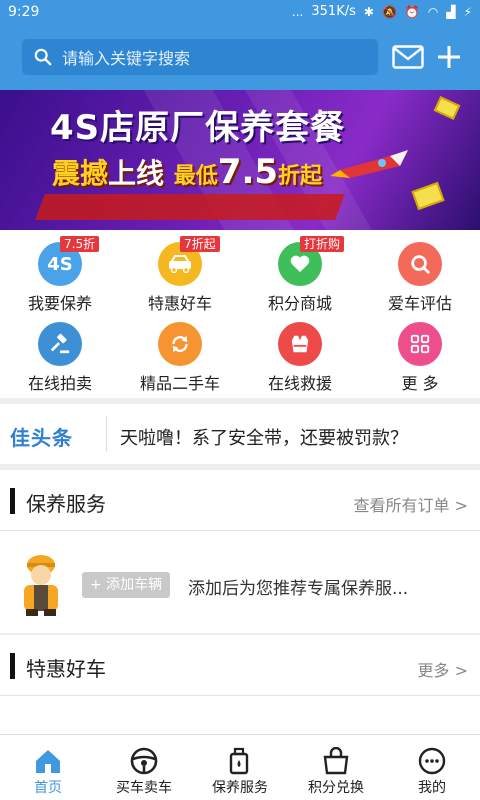 The width and height of the screenshot is (480, 800). I want to click on tab-label: 买车卖车, so click(144, 788).